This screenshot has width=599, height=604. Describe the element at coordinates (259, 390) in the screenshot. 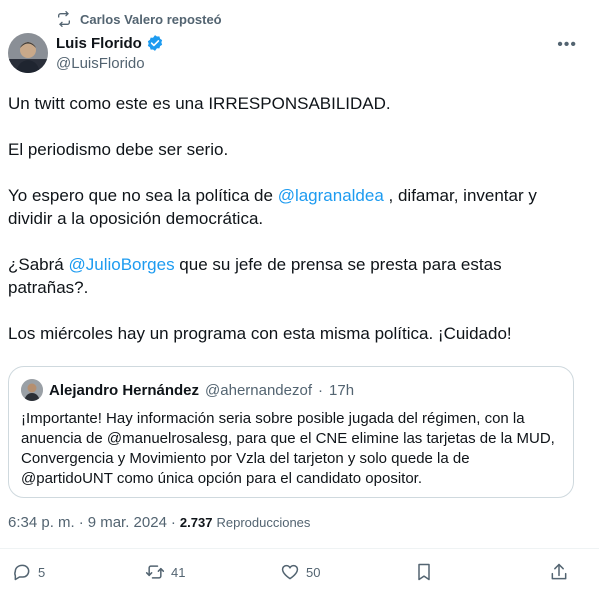

I see `quote-author-handle: @ahernandezof` at that location.